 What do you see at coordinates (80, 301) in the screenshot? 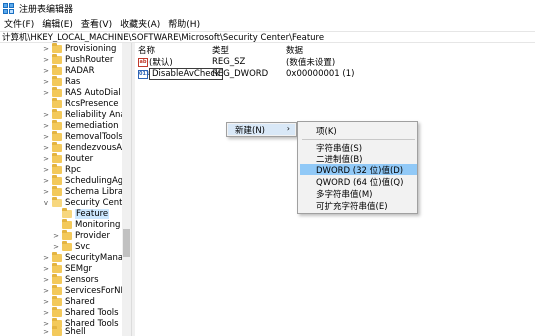
I see `tree-item-label: Shared` at bounding box center [80, 301].